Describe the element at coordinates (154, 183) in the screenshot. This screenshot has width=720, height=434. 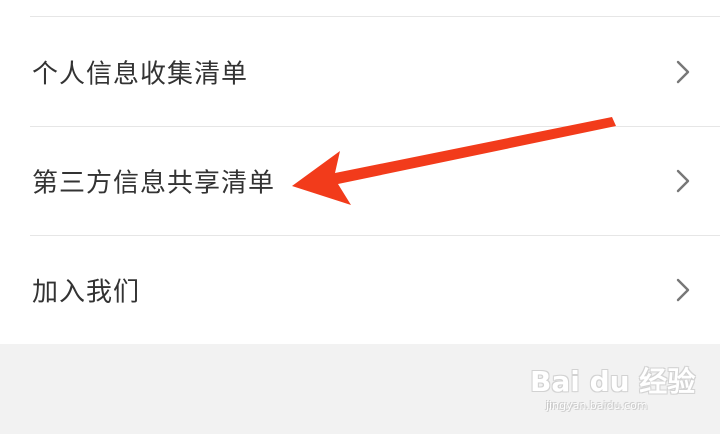
I see `menu-item-label: 第三方信息共享清单` at that location.